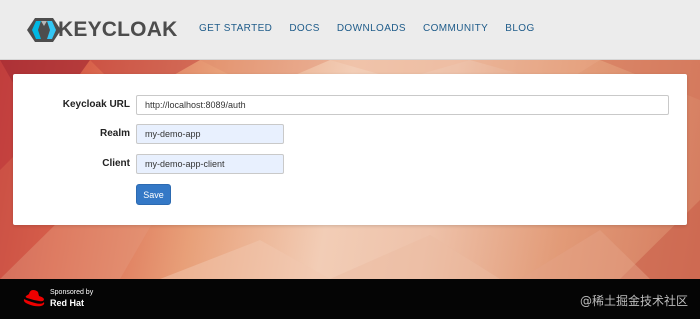 This screenshot has width=700, height=319. I want to click on sponsored-by-text: Sponsored by, so click(72, 292).